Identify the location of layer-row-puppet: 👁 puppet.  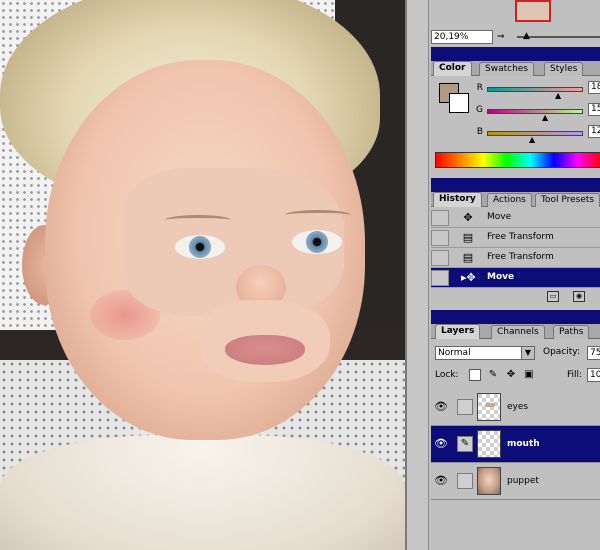
(515, 481).